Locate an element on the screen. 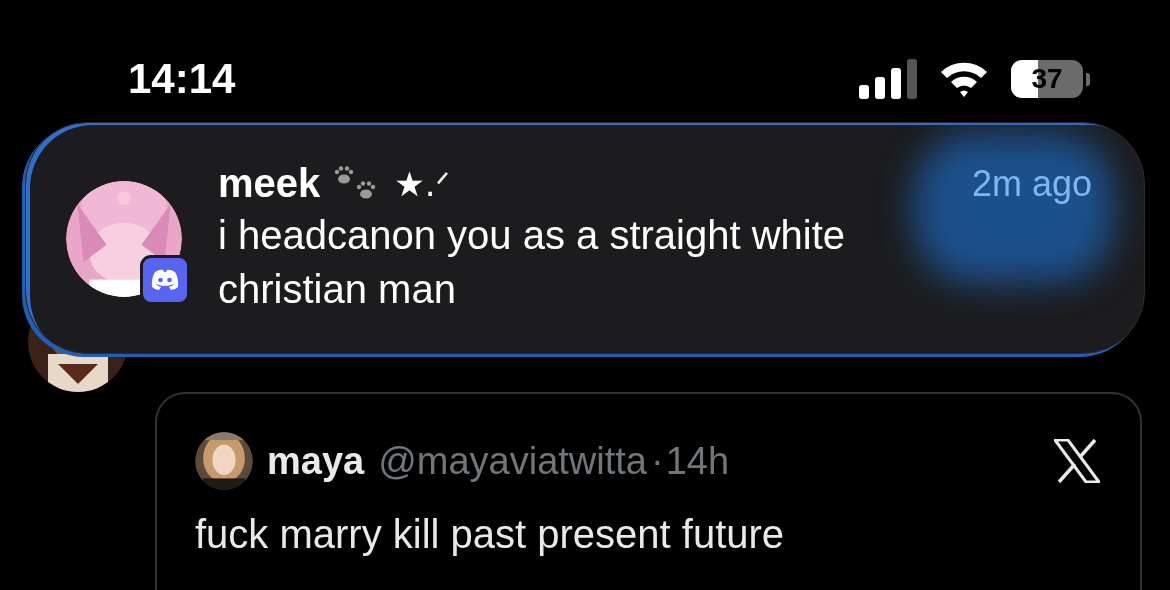 The height and width of the screenshot is (590, 1170). notification-message: i headcanon you as a straight white christian man is located at coordinates (532, 262).